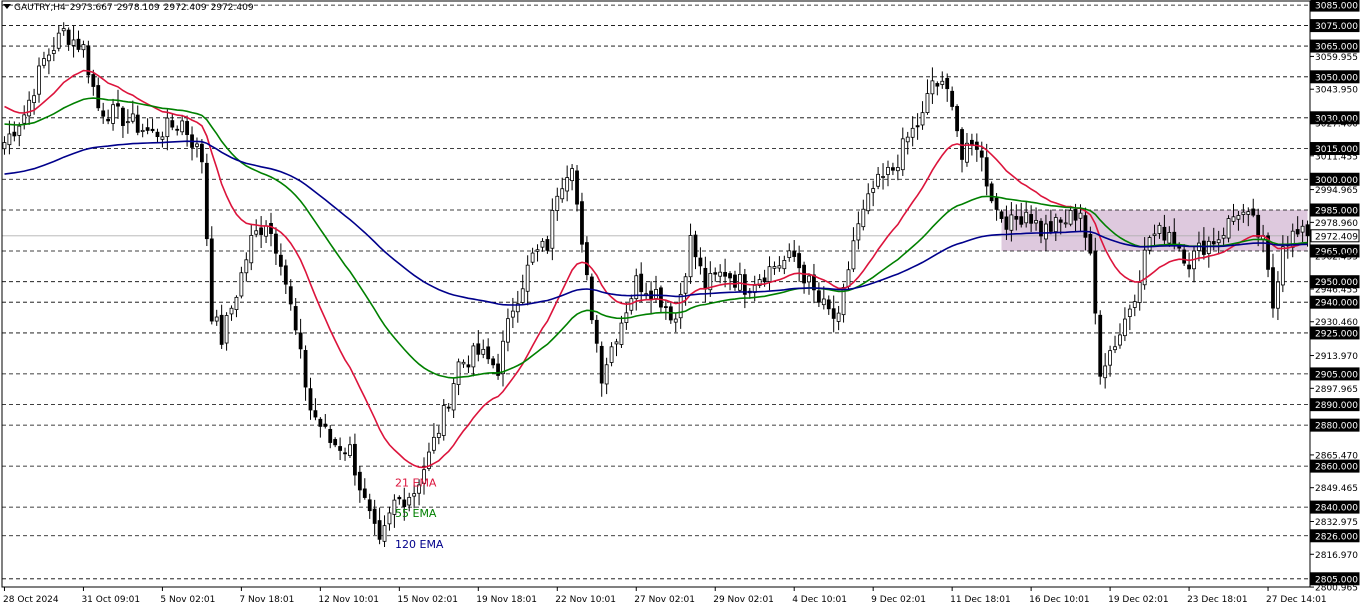 The height and width of the screenshot is (611, 1362). I want to click on indicator-legend: 21 EMA 55 EMA 120 EMA, so click(419, 514).